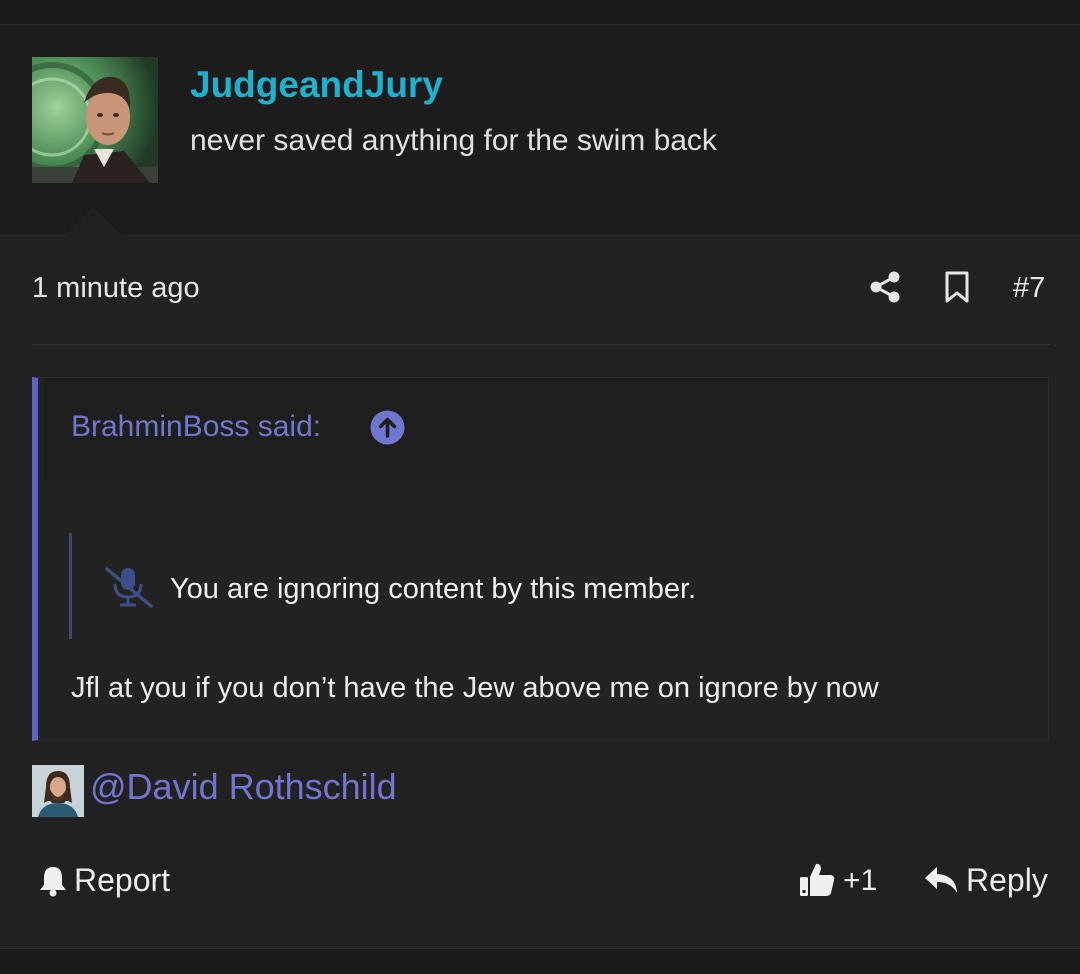 Image resolution: width=1080 pixels, height=974 pixels. I want to click on quote-author-link: BrahminBoss said:, so click(196, 427).